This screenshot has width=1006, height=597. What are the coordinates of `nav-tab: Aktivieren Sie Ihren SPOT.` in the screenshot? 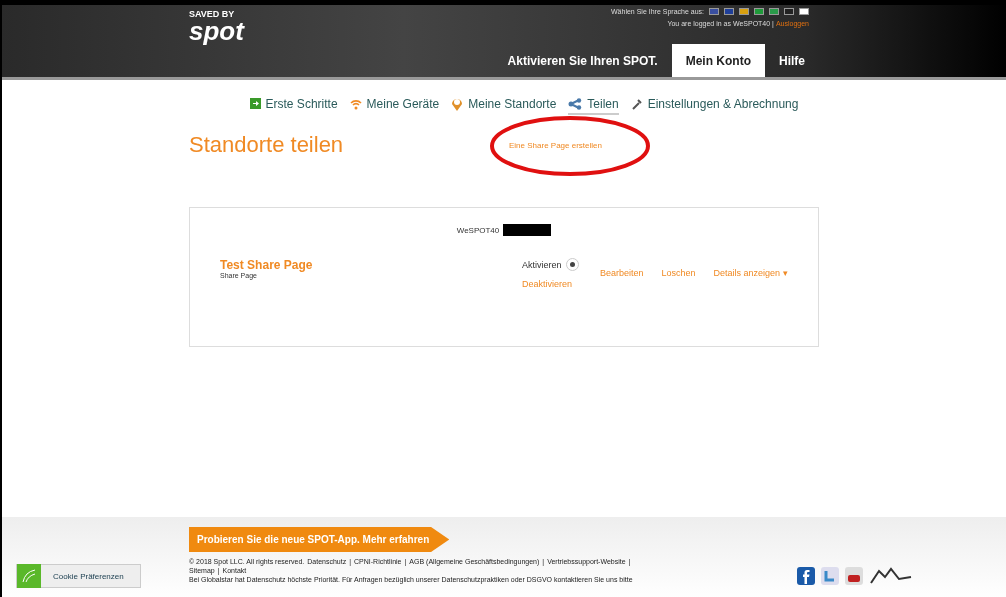 It's located at (582, 60).